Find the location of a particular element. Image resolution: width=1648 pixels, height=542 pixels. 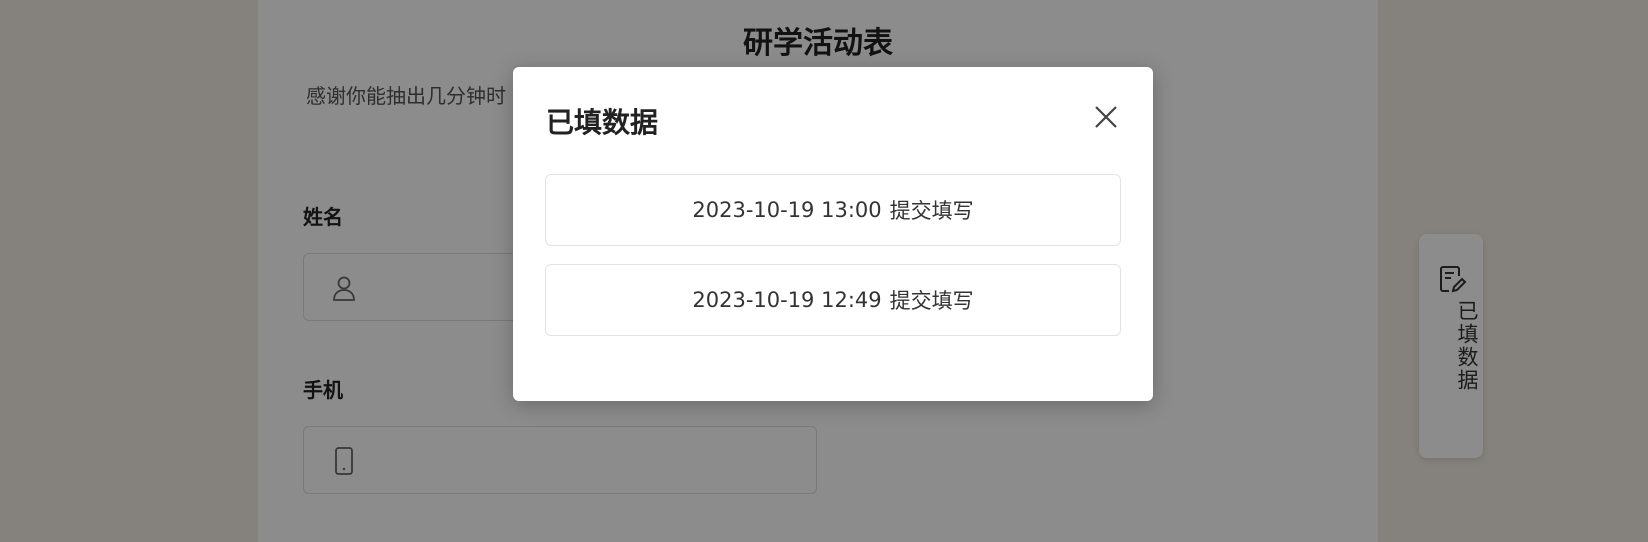

close-button is located at coordinates (1106, 117).